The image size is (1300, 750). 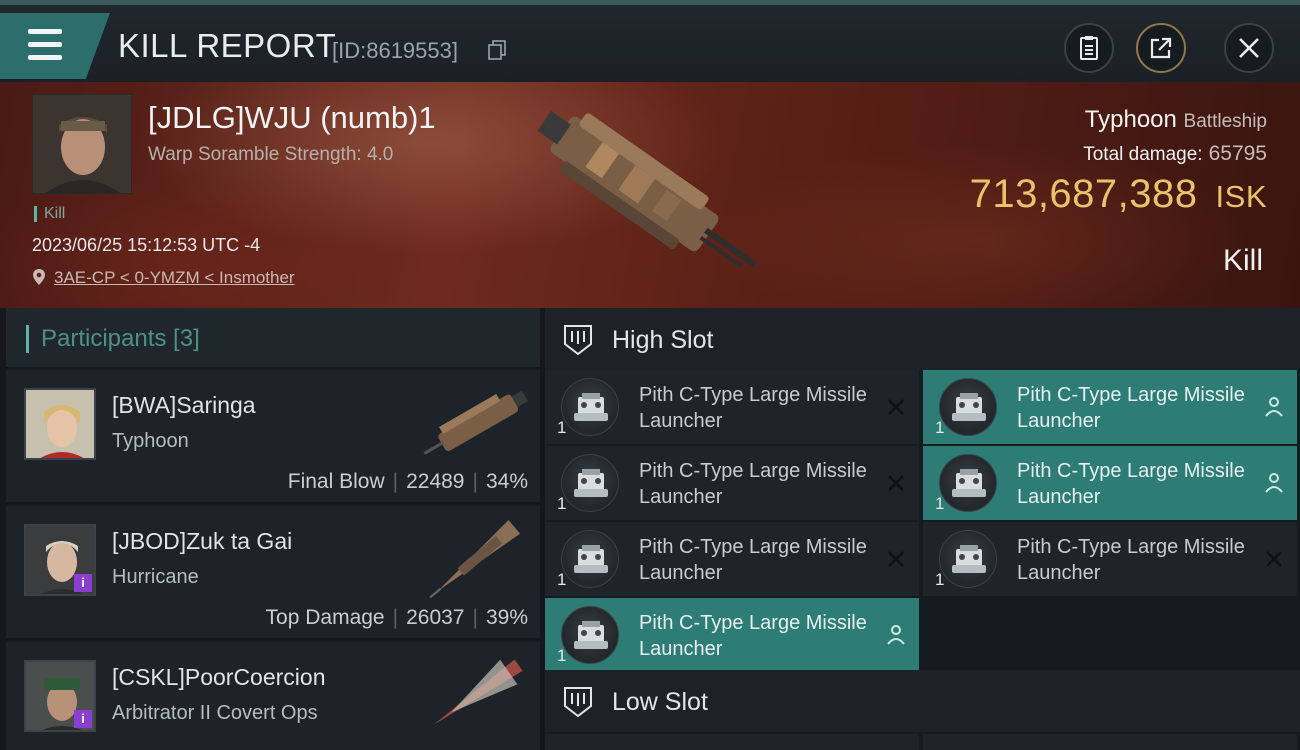 I want to click on isk-amount: 713,687,388, so click(x=1083, y=194).